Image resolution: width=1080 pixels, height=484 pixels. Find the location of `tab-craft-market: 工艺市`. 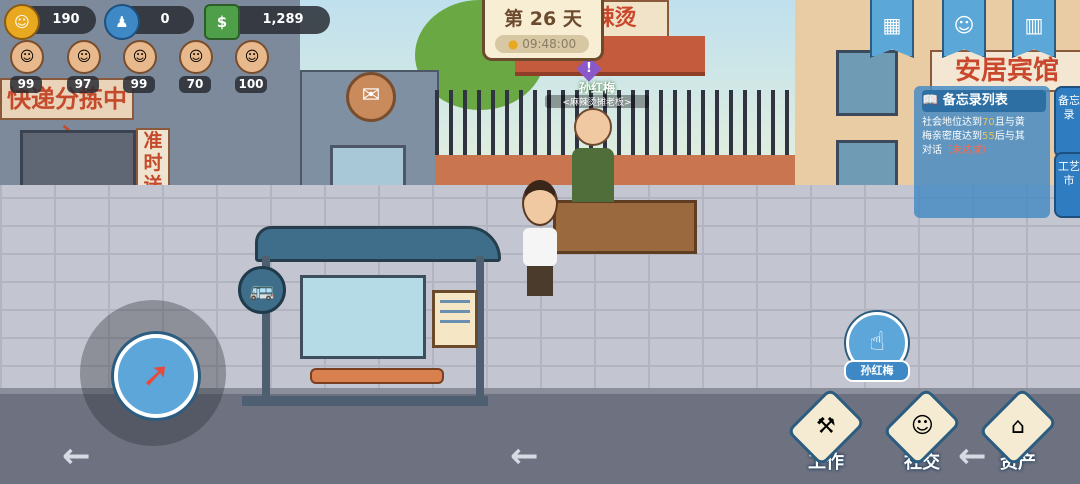

tab-craft-market: 工艺市 is located at coordinates (1067, 185).